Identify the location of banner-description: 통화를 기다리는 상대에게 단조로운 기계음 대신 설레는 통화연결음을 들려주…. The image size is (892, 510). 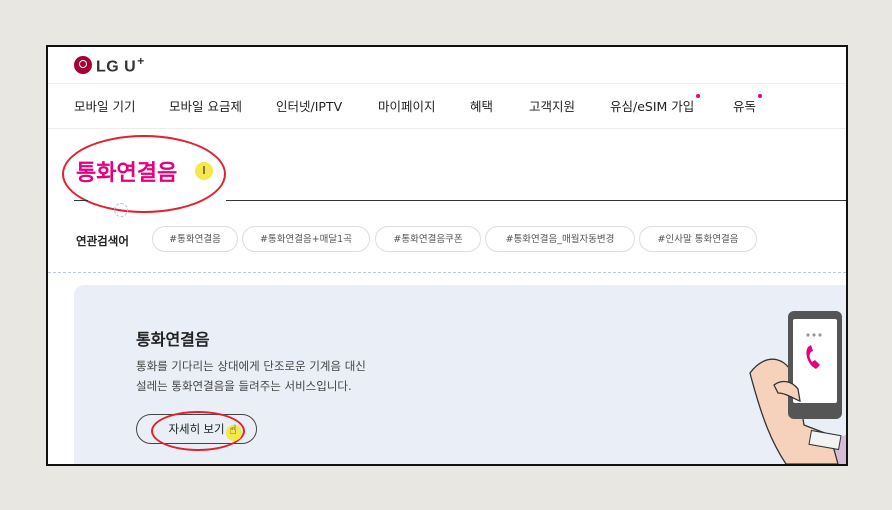
(251, 376).